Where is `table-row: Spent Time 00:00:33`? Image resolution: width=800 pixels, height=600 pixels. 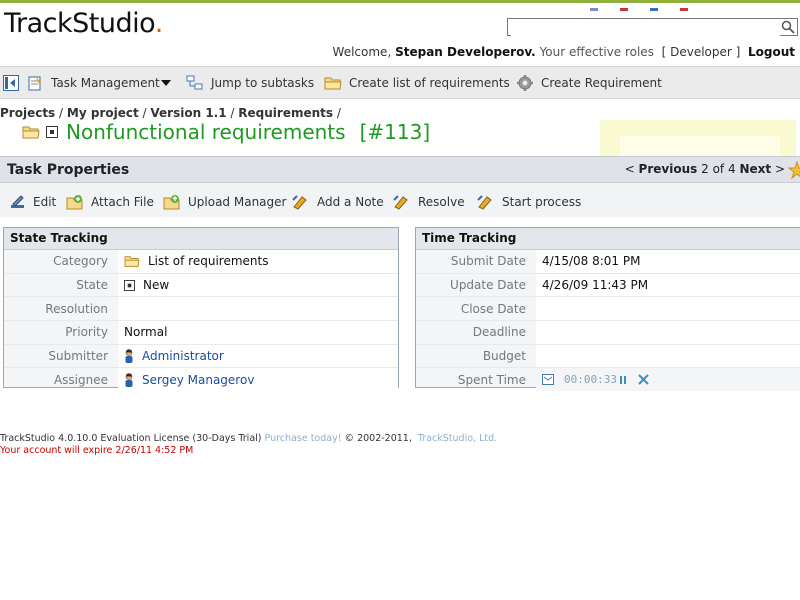 table-row: Spent Time 00:00:33 is located at coordinates (608, 380).